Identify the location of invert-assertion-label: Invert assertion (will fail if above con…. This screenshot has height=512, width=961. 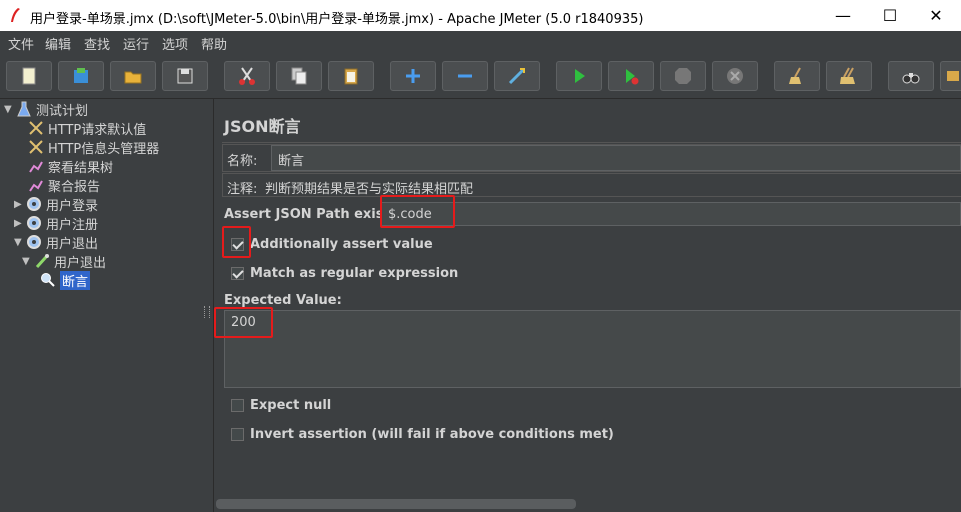
(432, 434).